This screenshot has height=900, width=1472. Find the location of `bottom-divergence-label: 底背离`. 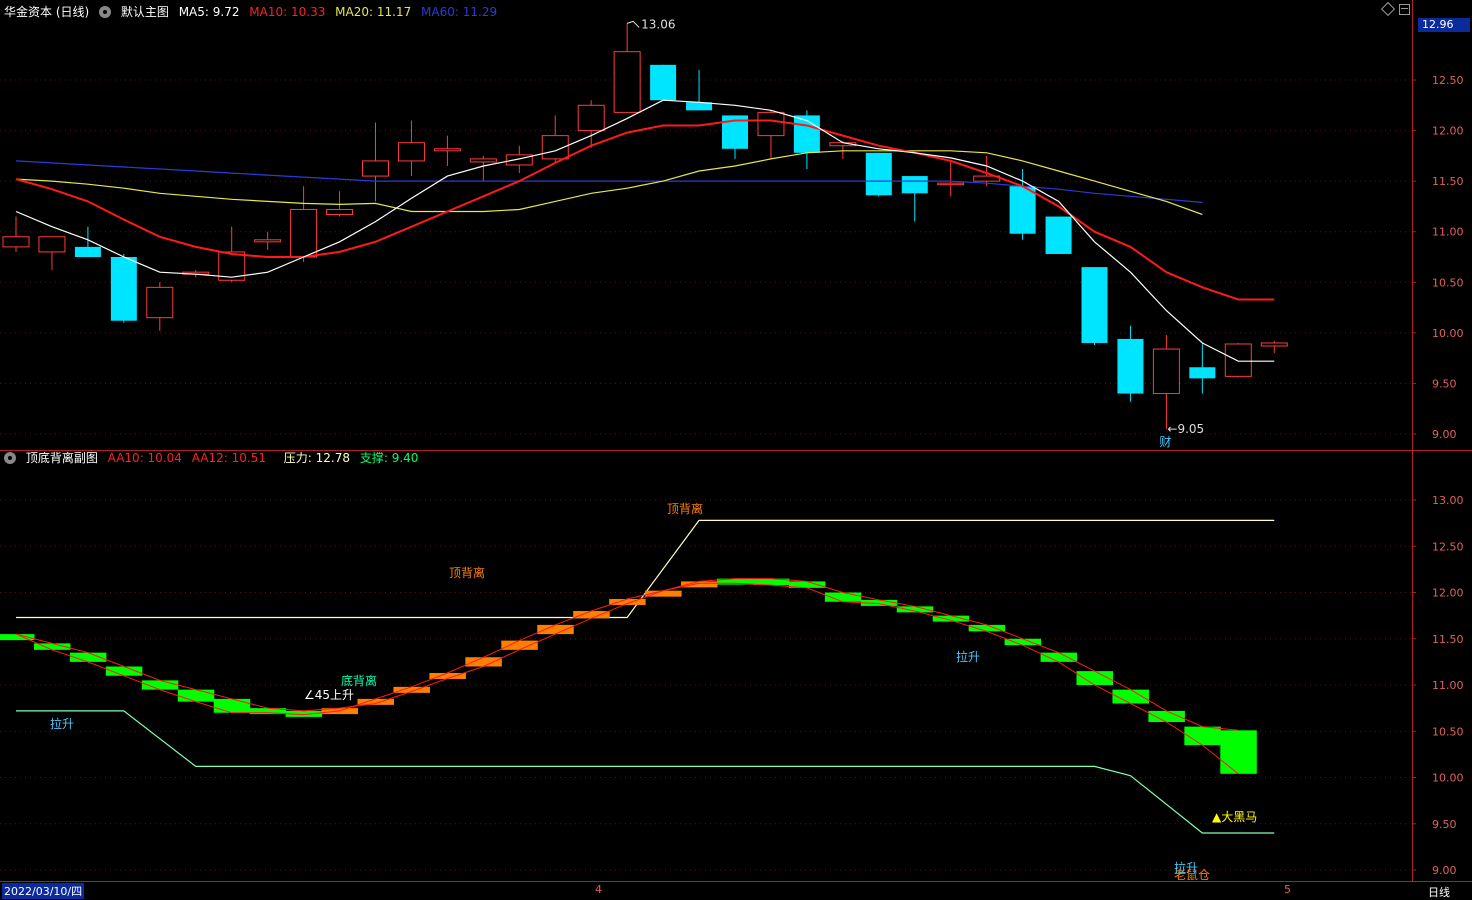

bottom-divergence-label: 底背离 is located at coordinates (359, 680).